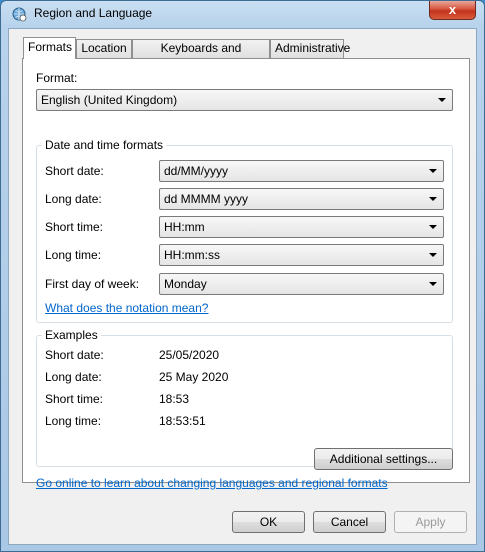  Describe the element at coordinates (192, 255) in the screenshot. I see `long-time-value: HH:mm:ss` at that location.